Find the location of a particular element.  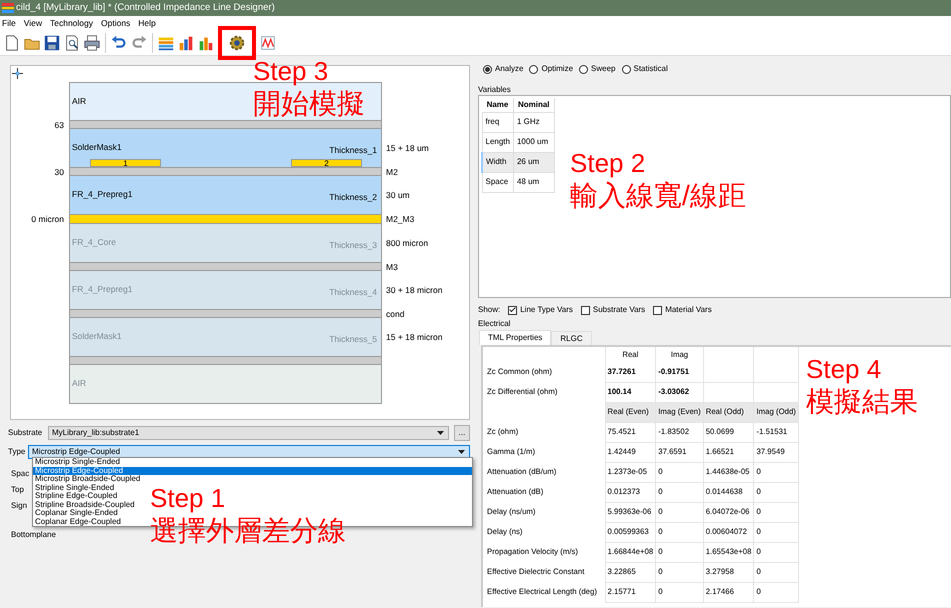

save-icon is located at coordinates (52, 43).